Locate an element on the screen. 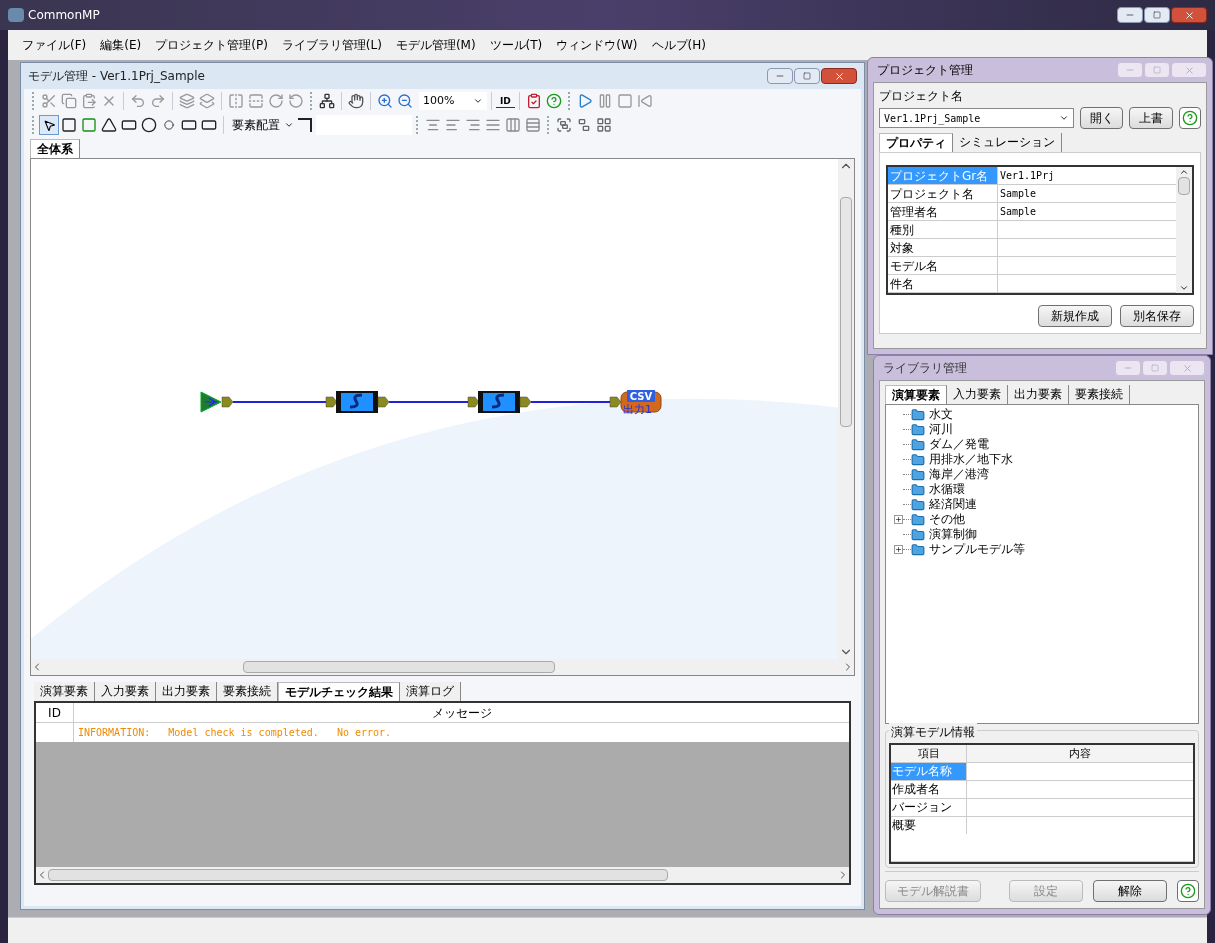 The image size is (1215, 943). tab: 要素接続 is located at coordinates (247, 691).